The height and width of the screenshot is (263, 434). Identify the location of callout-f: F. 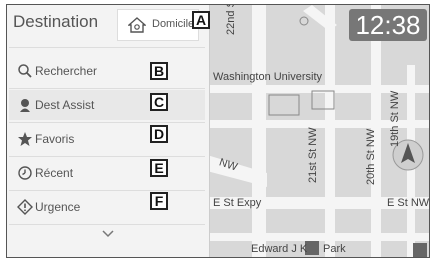
(159, 201).